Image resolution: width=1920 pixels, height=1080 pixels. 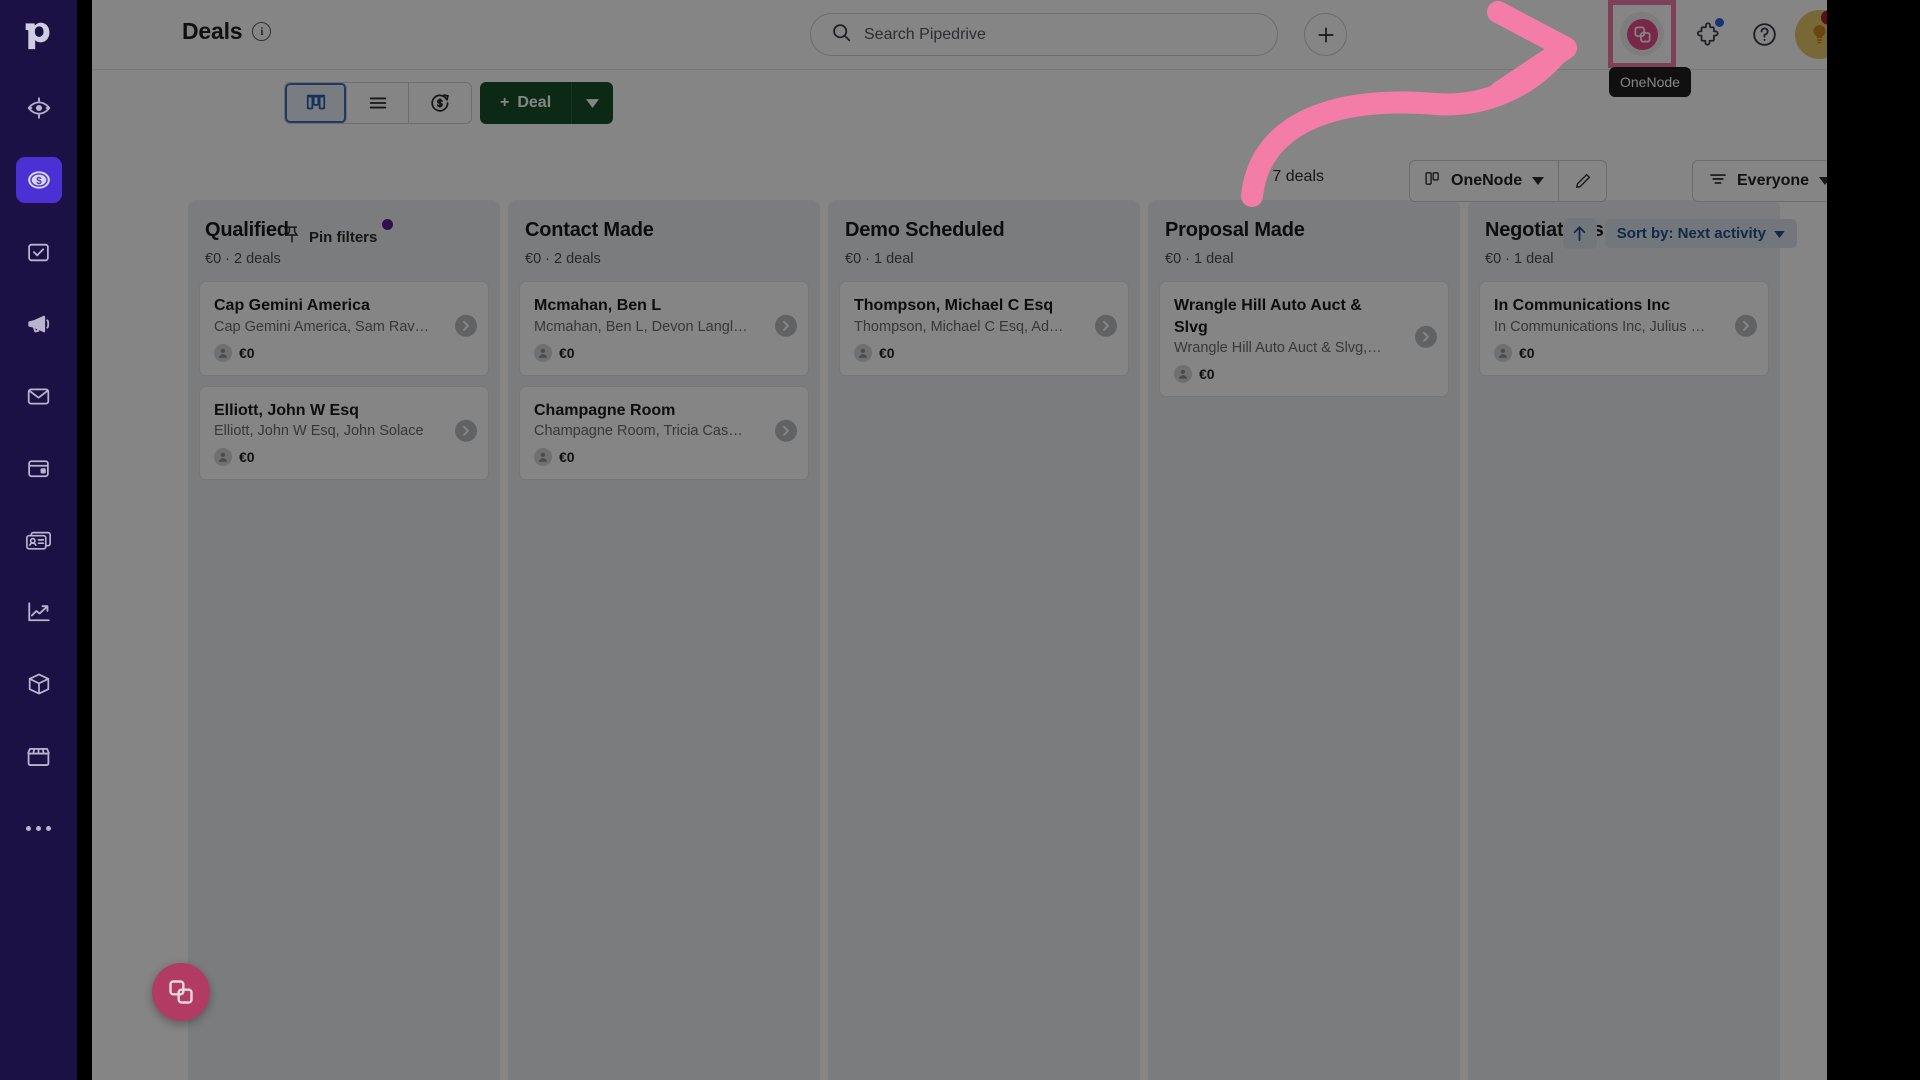 I want to click on add-deal-button-group: + Deal, so click(x=547, y=103).